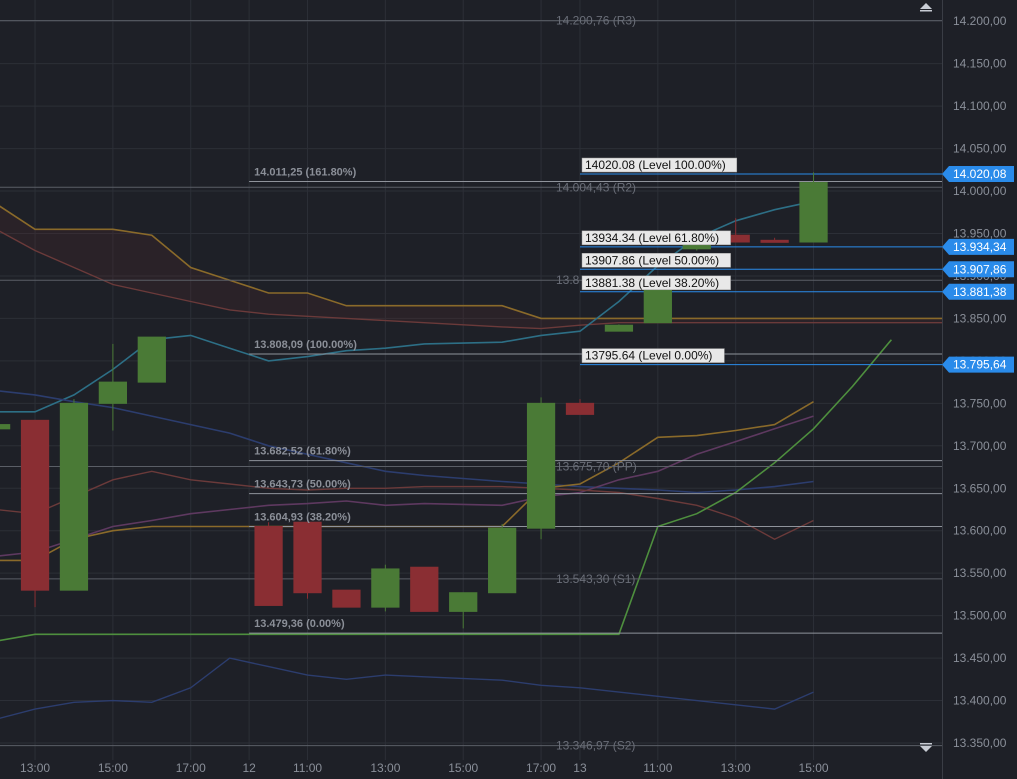 The width and height of the screenshot is (1017, 779). What do you see at coordinates (580, 768) in the screenshot?
I see `time-tick-8: 13` at bounding box center [580, 768].